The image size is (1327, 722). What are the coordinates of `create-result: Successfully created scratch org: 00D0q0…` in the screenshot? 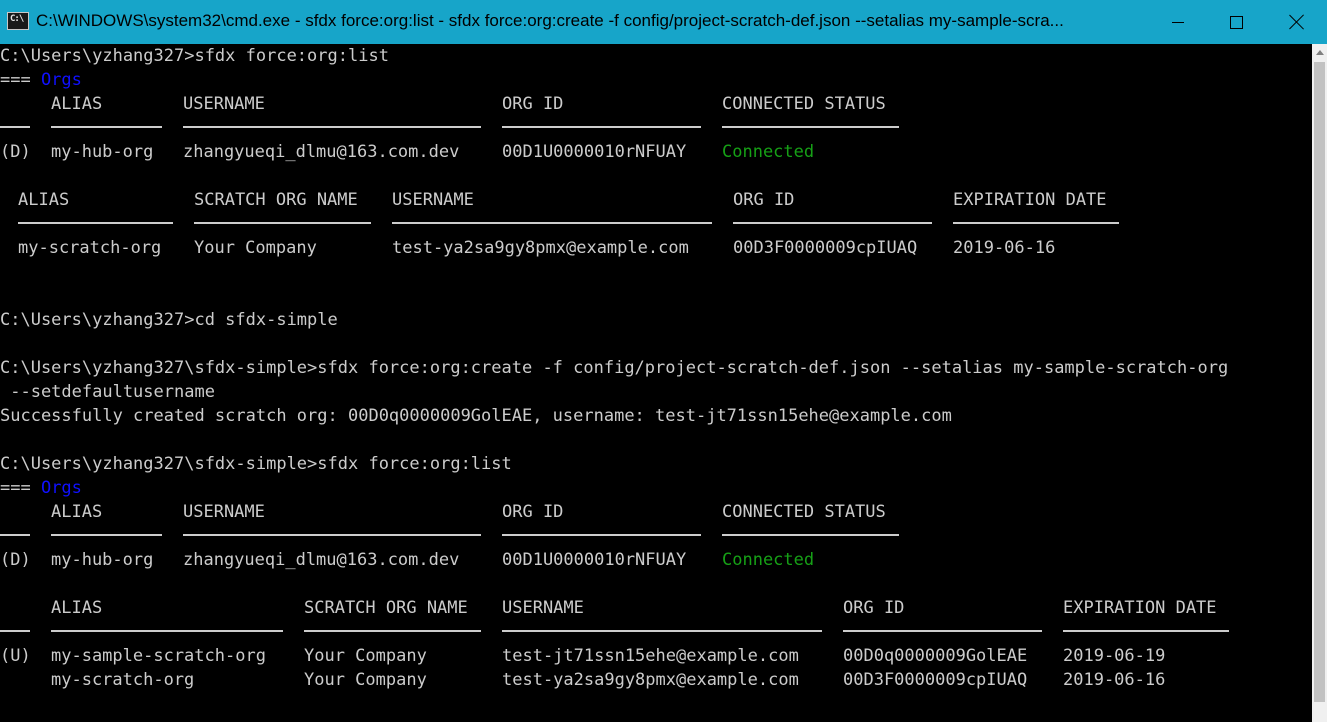 It's located at (476, 416).